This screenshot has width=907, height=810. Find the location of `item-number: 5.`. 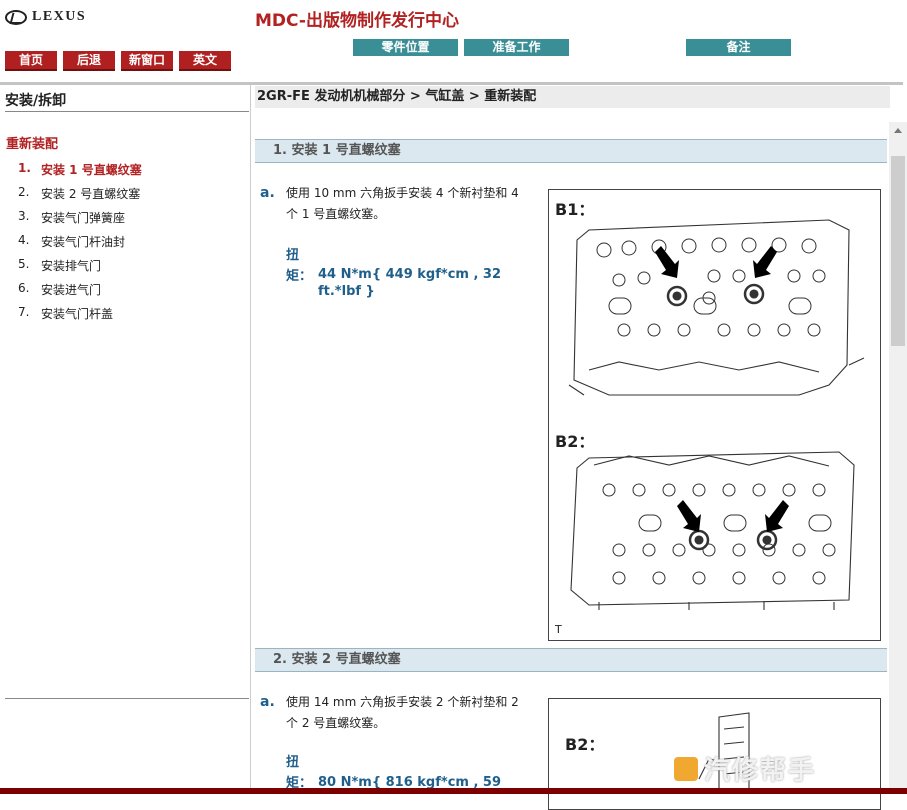

item-number: 5. is located at coordinates (24, 264).